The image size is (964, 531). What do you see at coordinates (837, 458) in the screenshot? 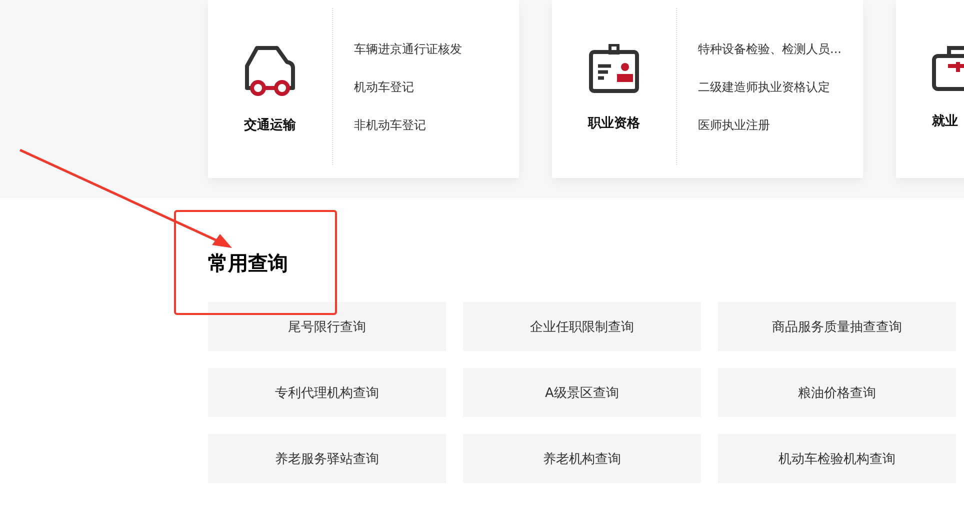
I see `query-link: 机动车检验机构查询` at bounding box center [837, 458].